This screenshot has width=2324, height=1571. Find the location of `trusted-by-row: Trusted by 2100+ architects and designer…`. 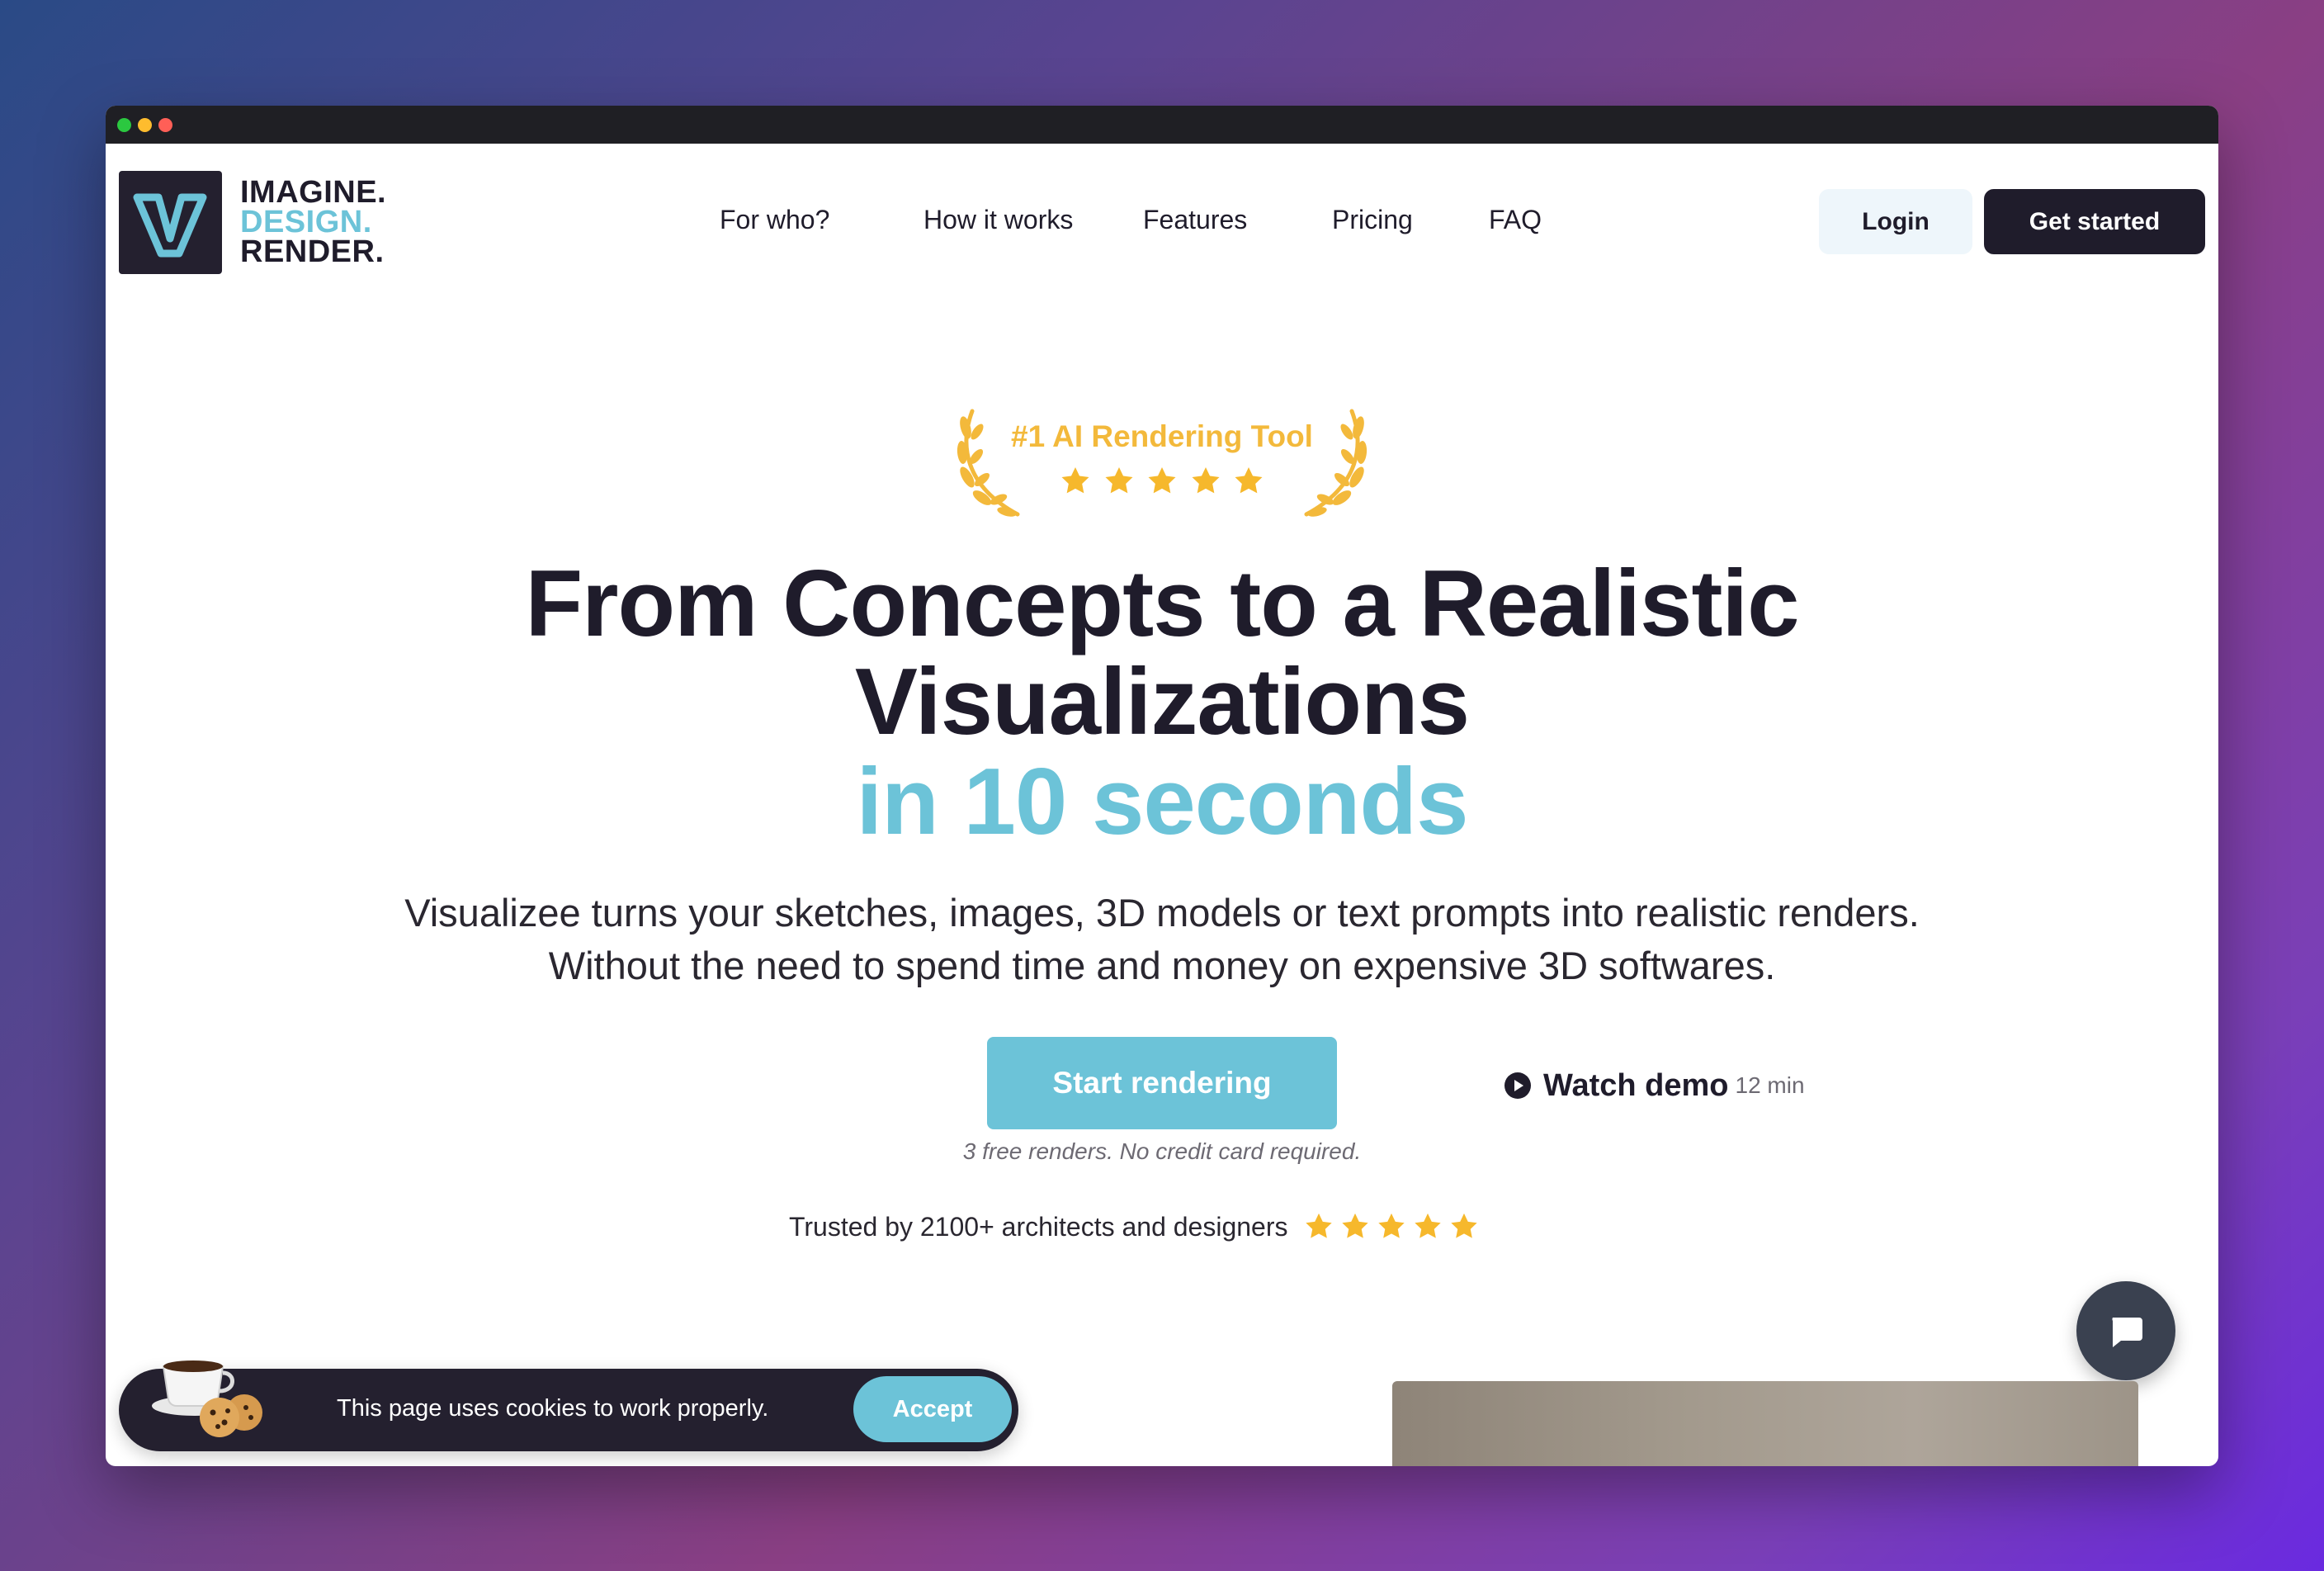

trusted-by-row: Trusted by 2100+ architects and designer… is located at coordinates (1134, 1227).